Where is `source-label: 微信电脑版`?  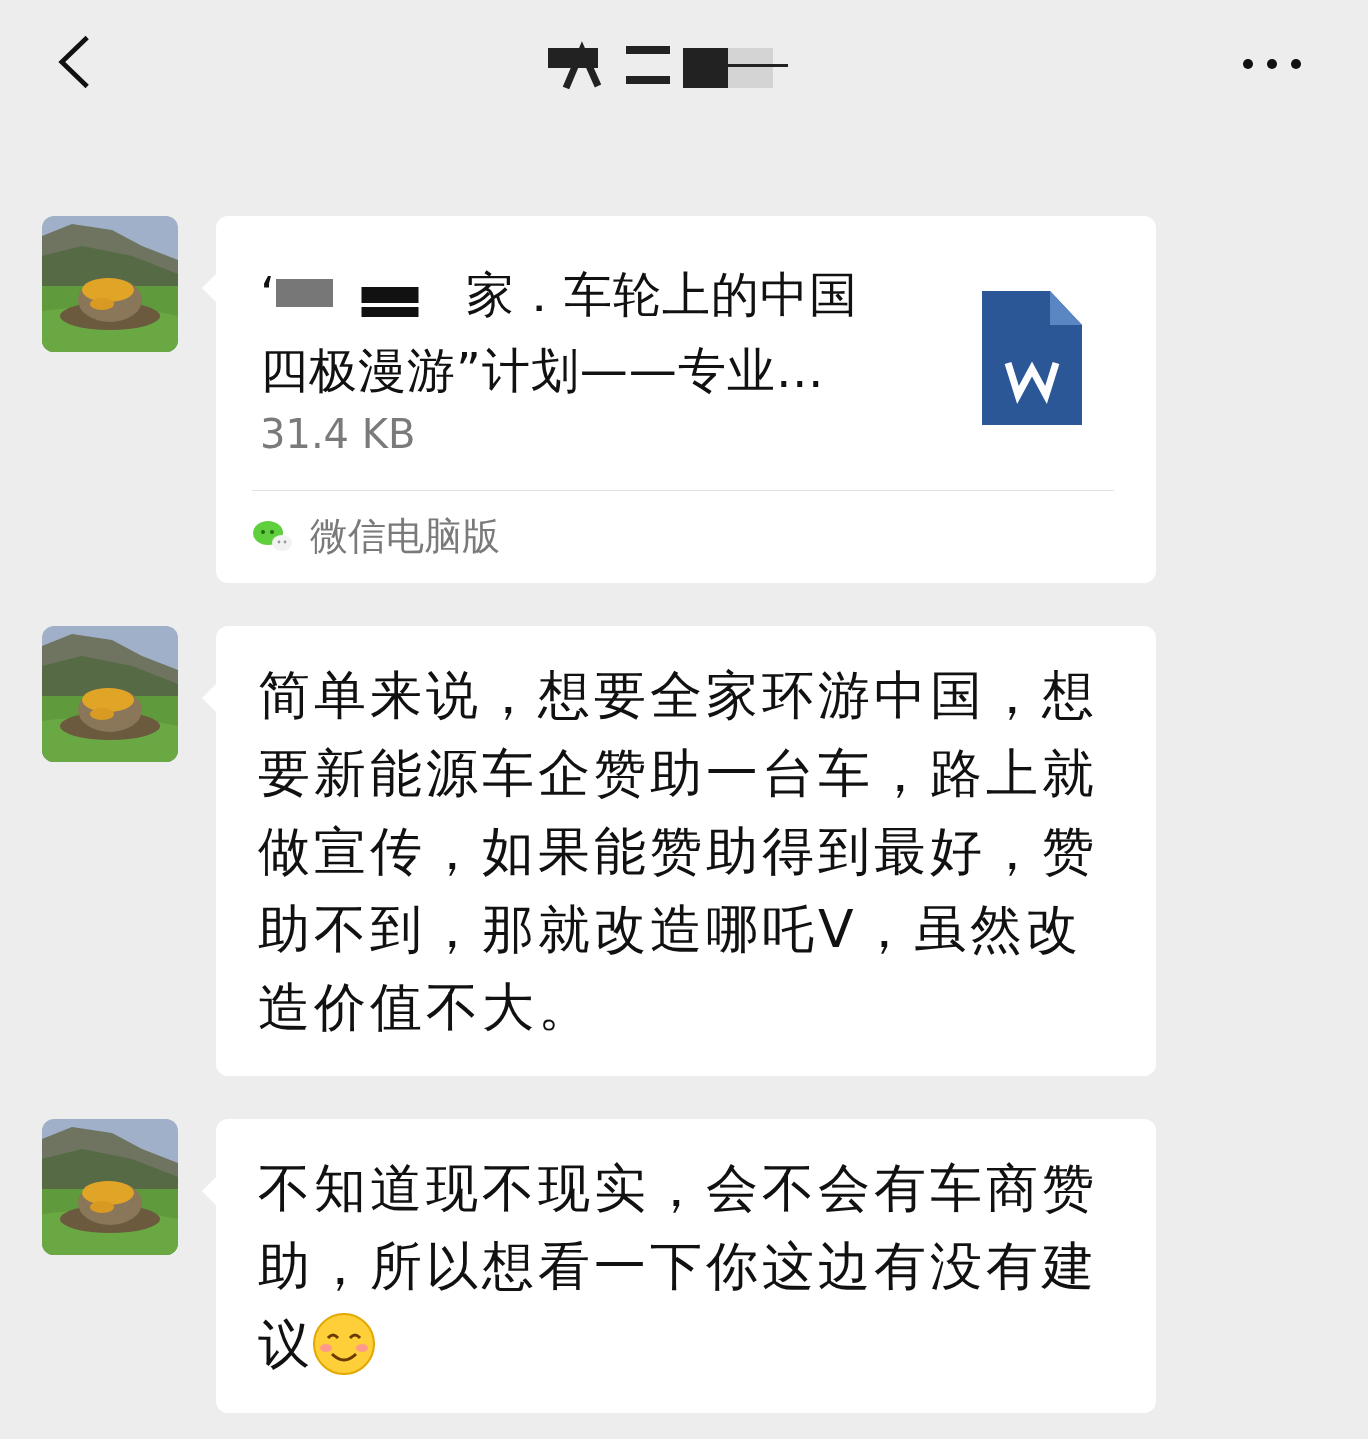 source-label: 微信电脑版 is located at coordinates (405, 536).